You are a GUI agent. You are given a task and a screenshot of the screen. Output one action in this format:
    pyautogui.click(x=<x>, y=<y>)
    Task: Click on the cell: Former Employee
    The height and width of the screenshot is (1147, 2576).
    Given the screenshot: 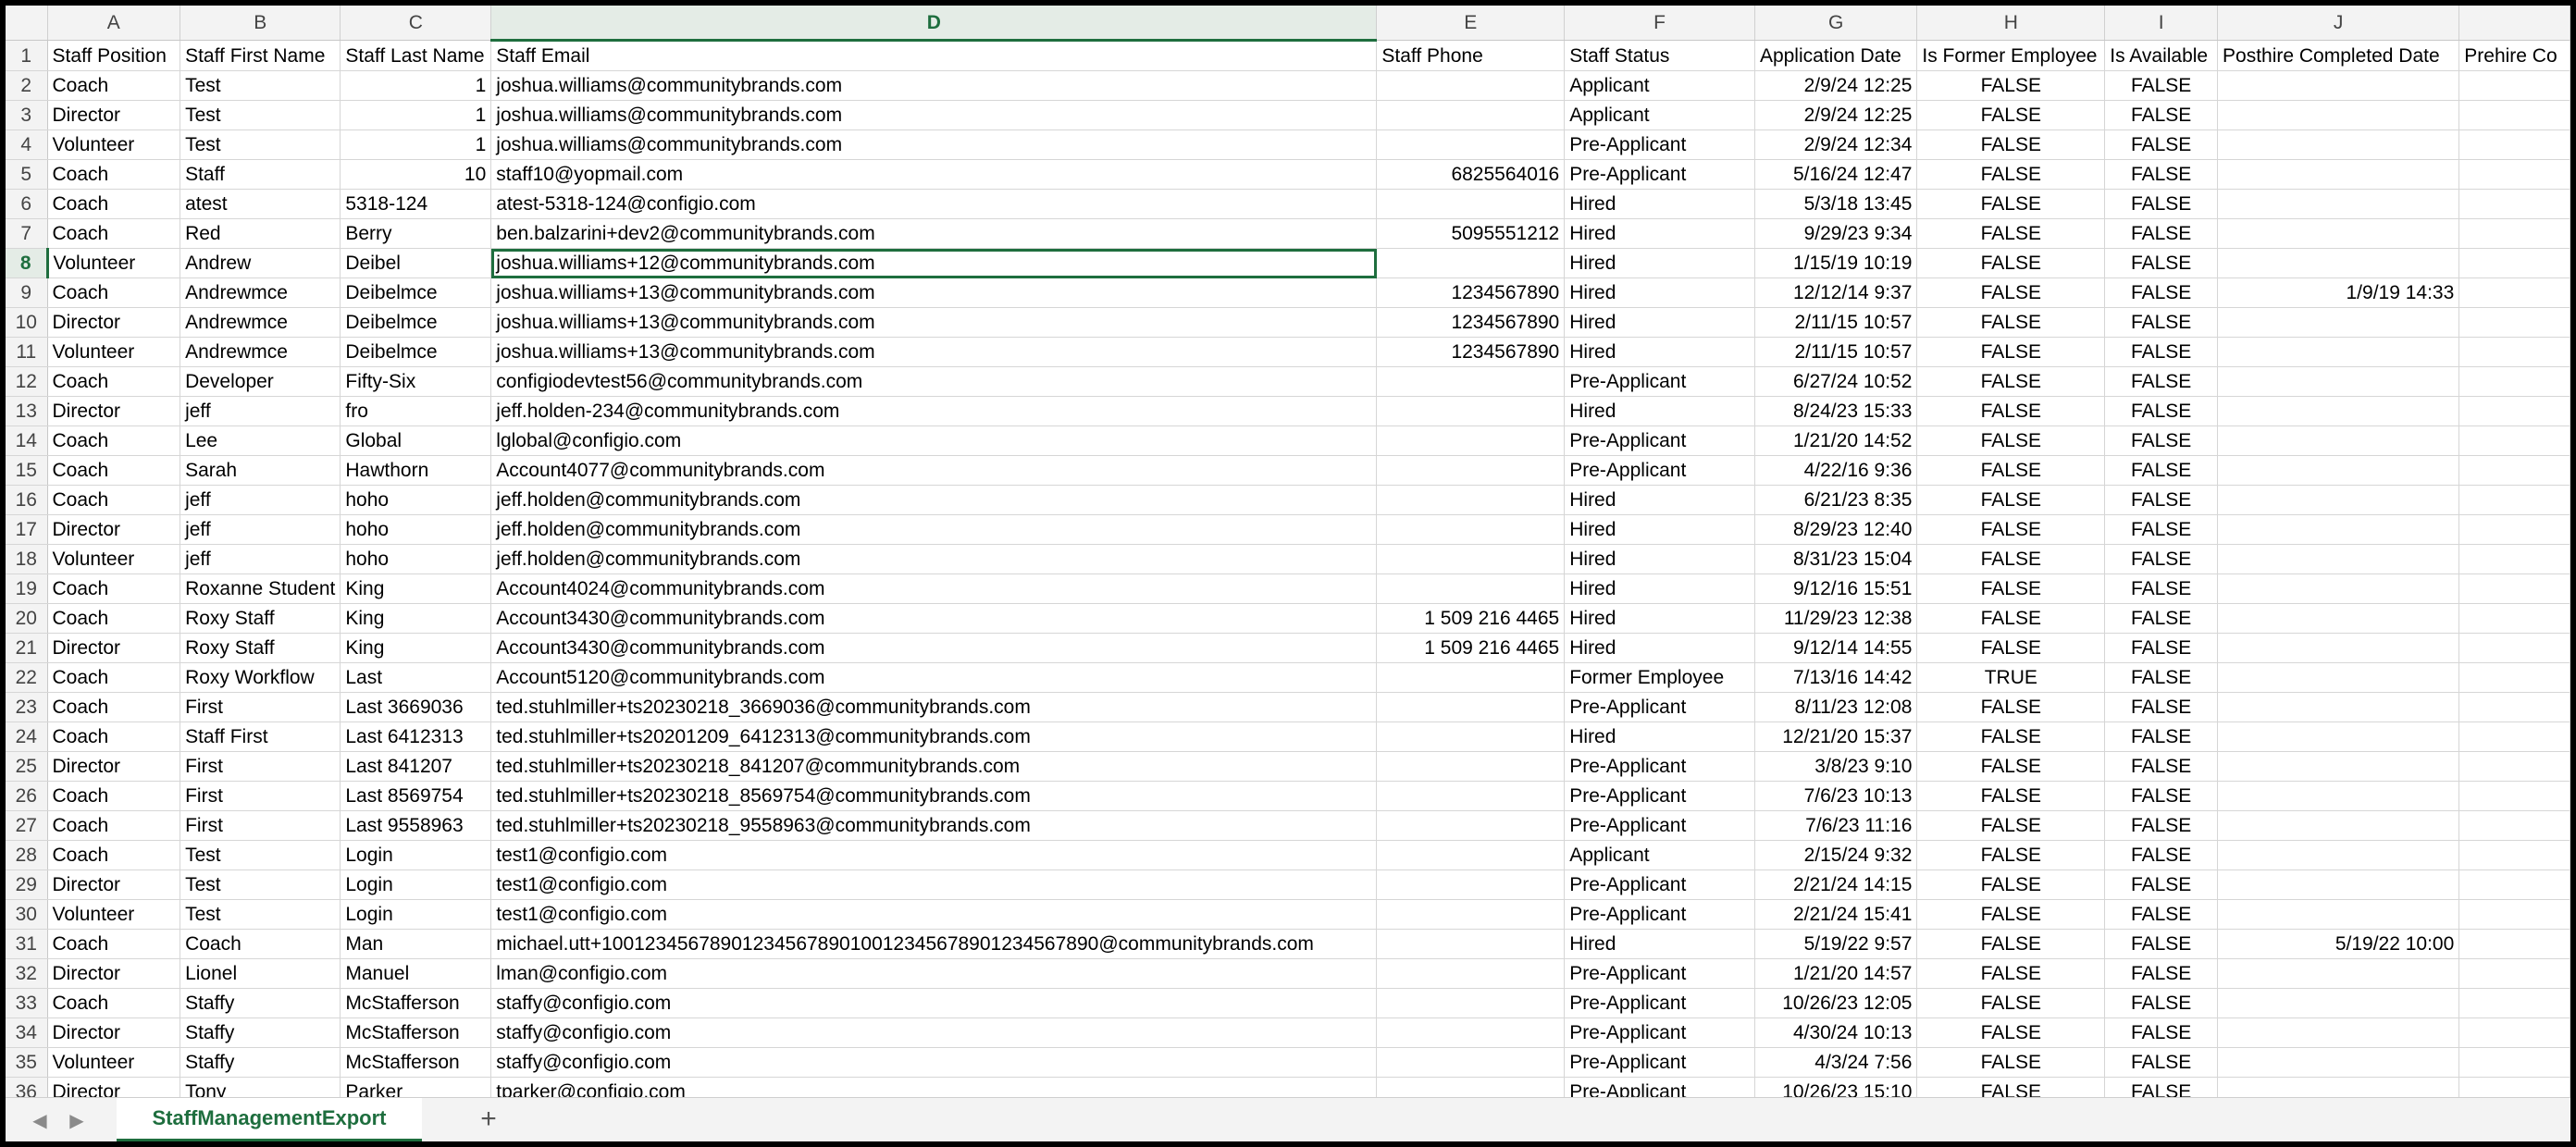 What is the action you would take?
    pyautogui.click(x=1660, y=678)
    